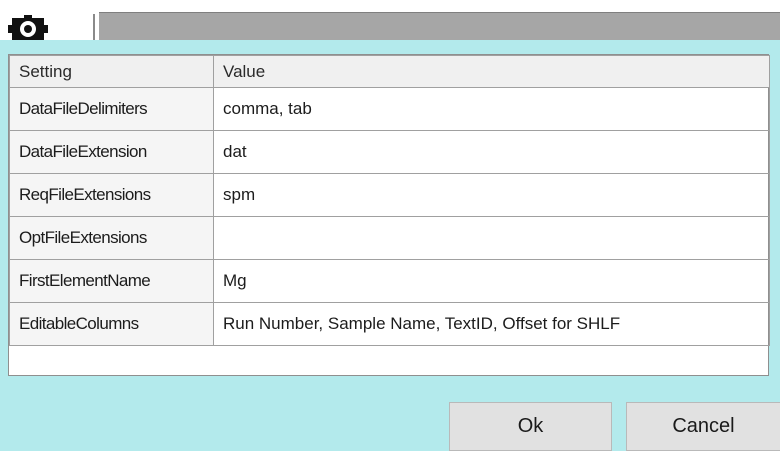 Image resolution: width=780 pixels, height=451 pixels. Describe the element at coordinates (439, 26) in the screenshot. I see `toolbar-strip` at that location.